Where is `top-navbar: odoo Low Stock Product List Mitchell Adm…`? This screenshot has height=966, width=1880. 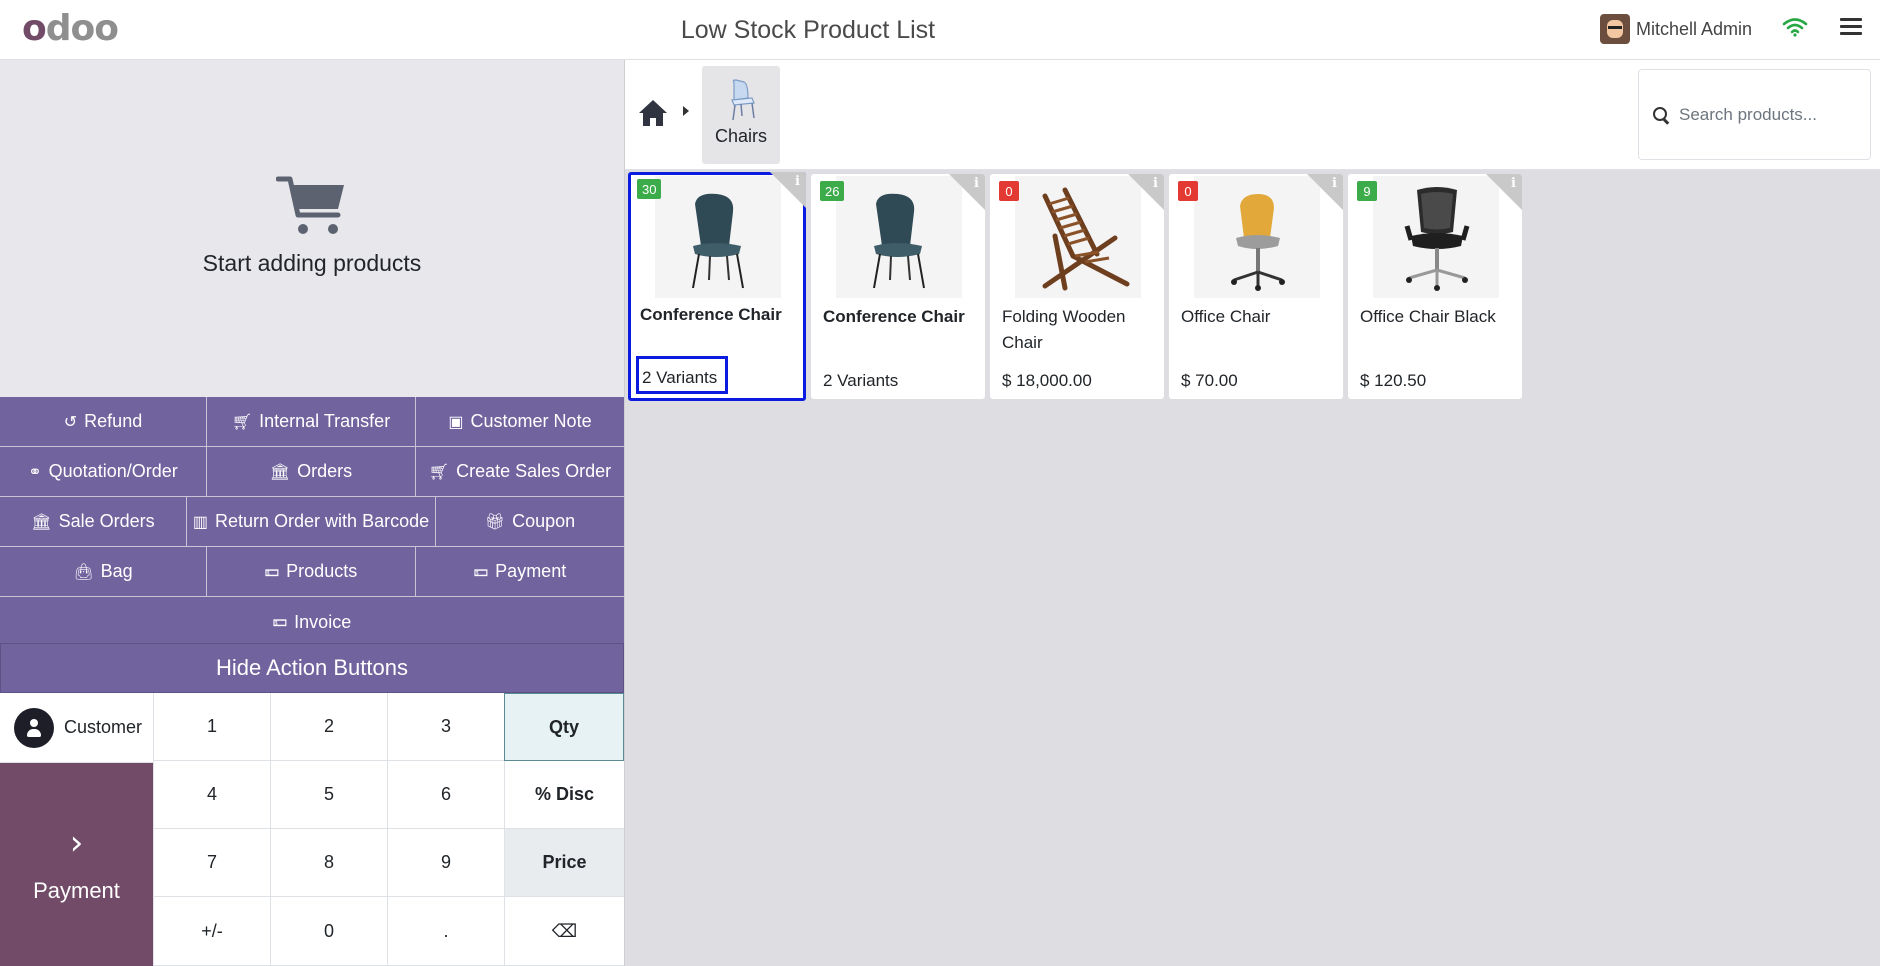 top-navbar: odoo Low Stock Product List Mitchell Adm… is located at coordinates (940, 30).